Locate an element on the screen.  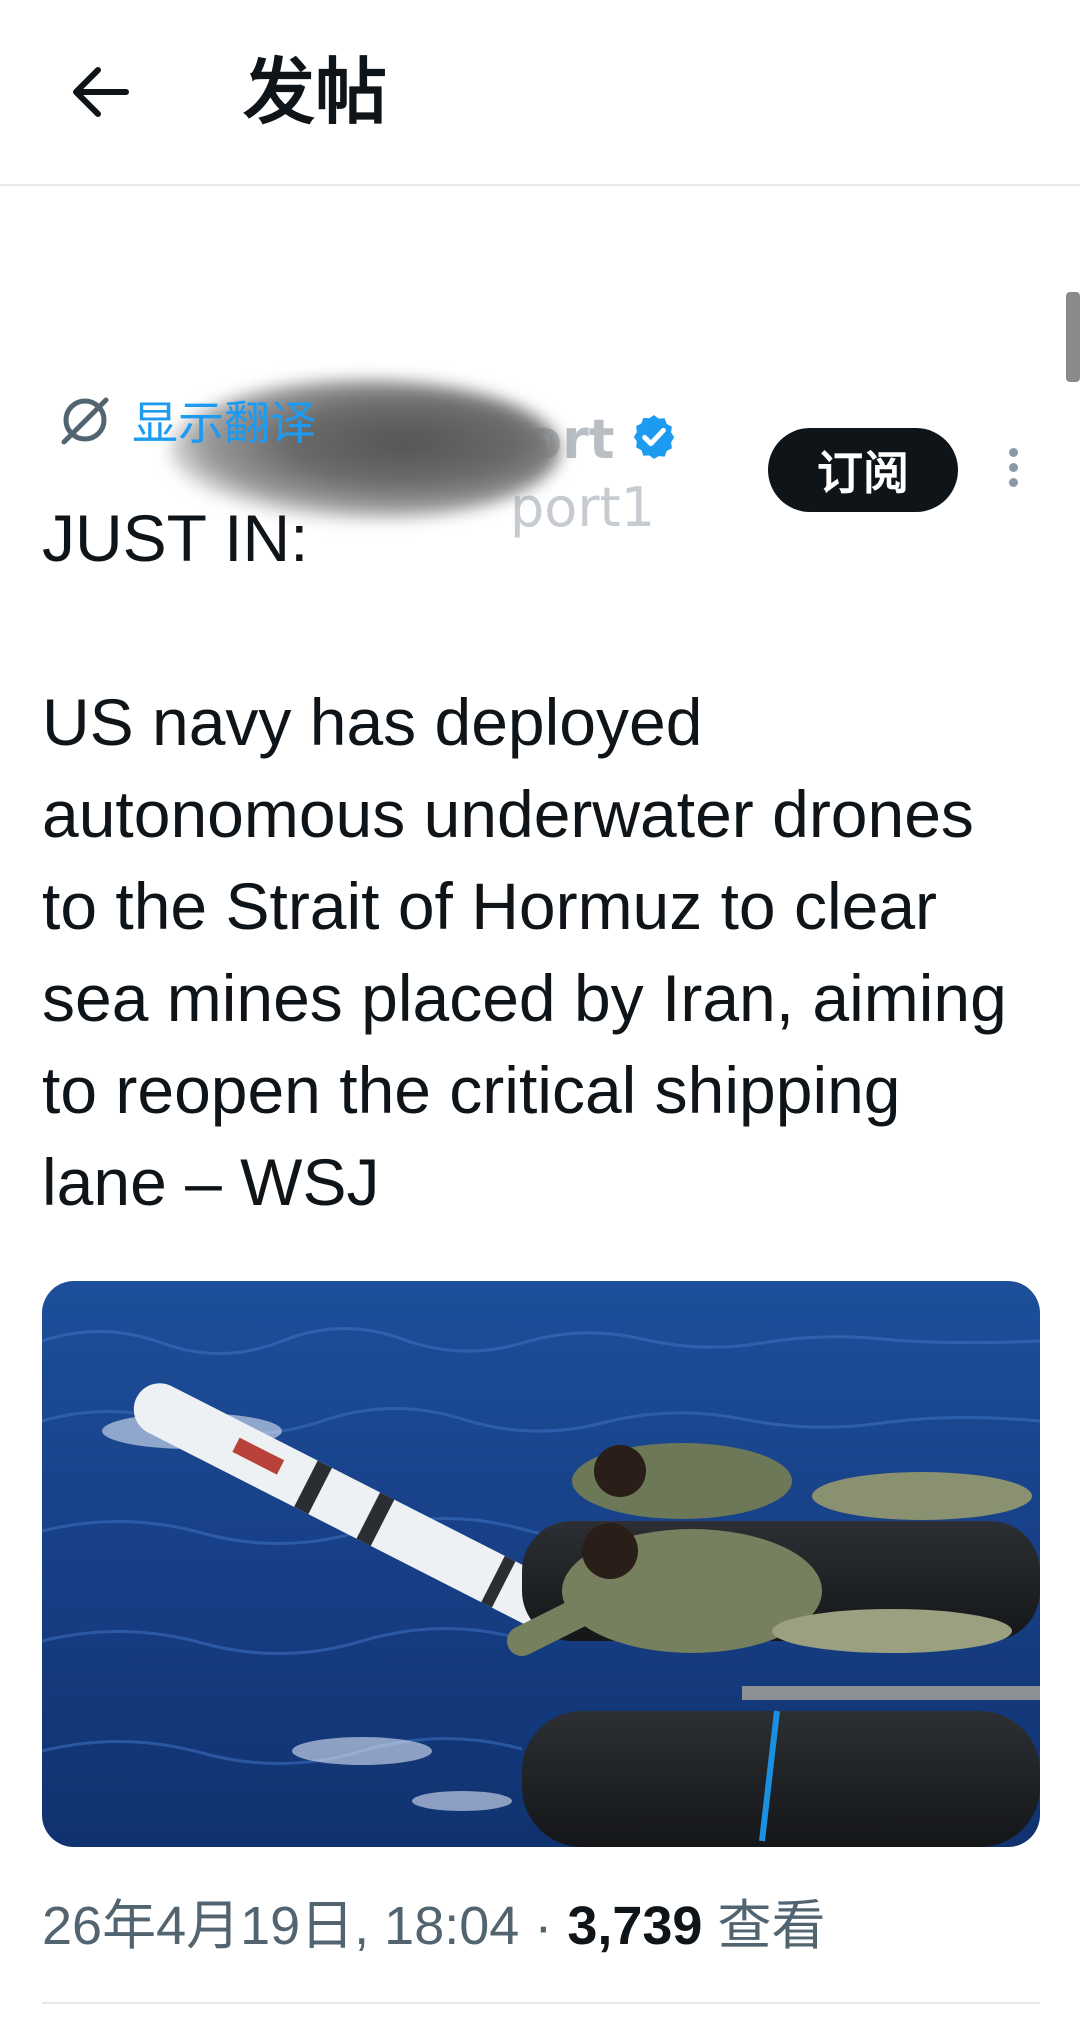
scrollbar-thumb is located at coordinates (1073, 337).